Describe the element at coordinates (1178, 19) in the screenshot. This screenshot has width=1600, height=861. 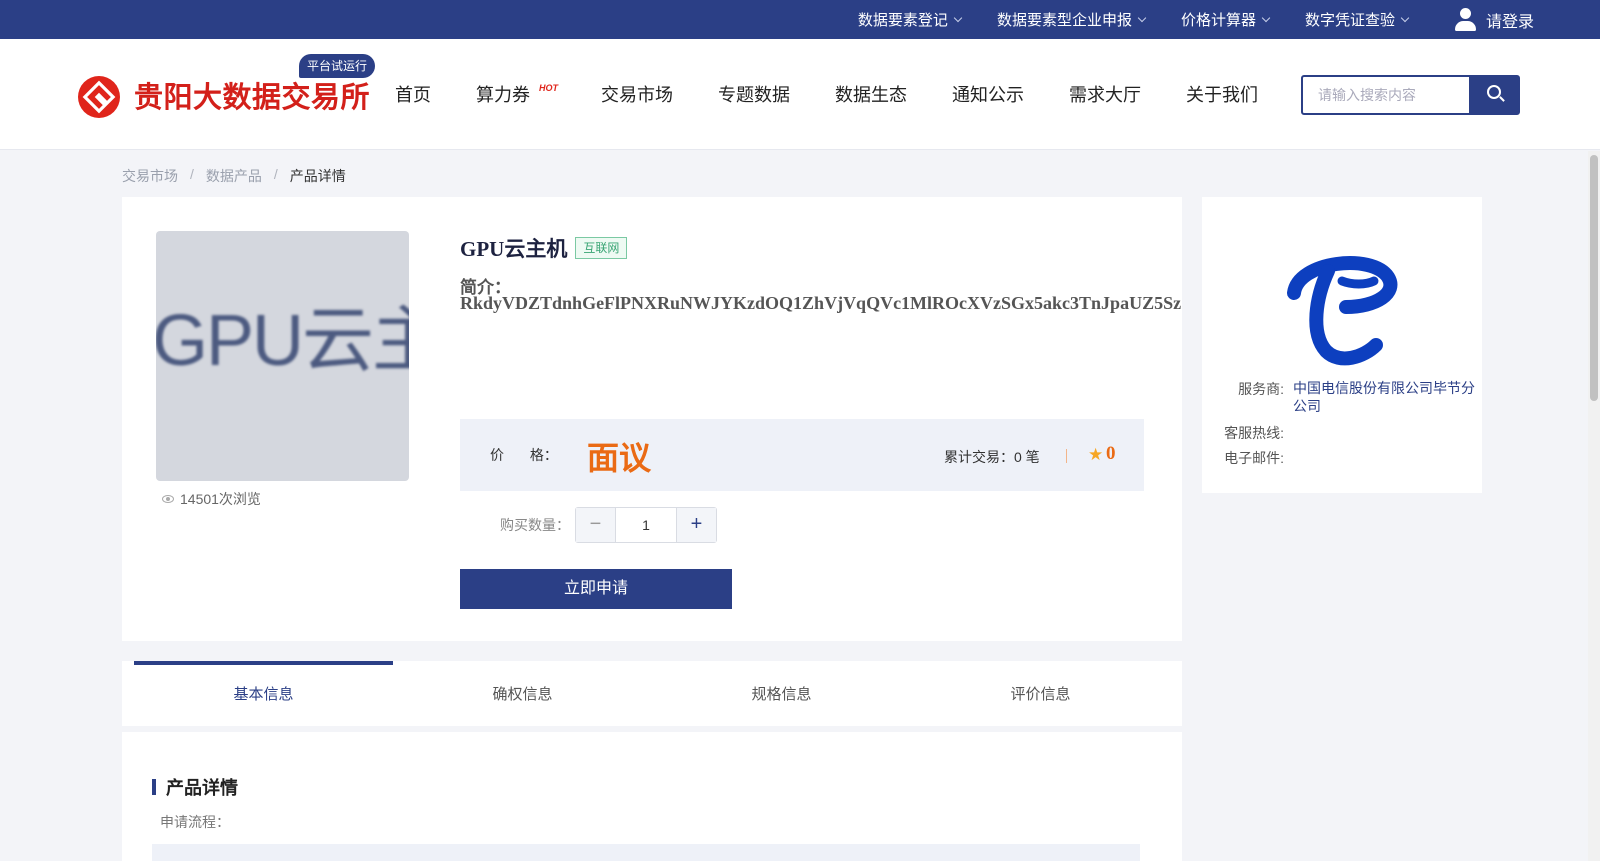
I see `top-links: 数据要素登记 数据要素型企业申报 价格计算器 数字凭证查验 请登录` at that location.